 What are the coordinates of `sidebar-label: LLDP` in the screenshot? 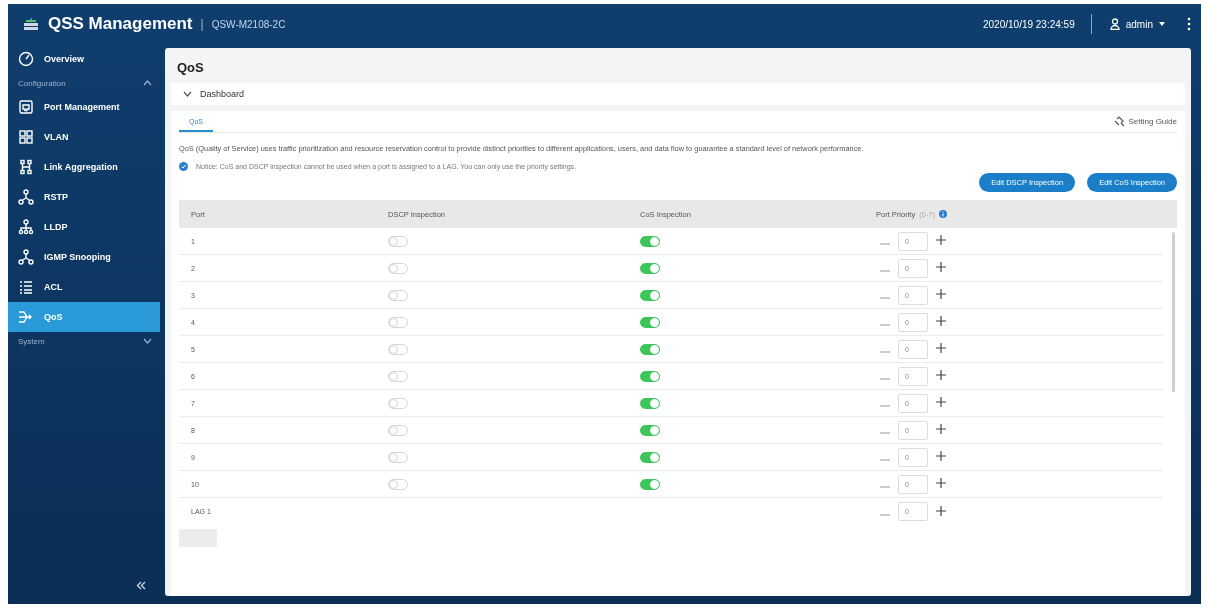 It's located at (56, 227).